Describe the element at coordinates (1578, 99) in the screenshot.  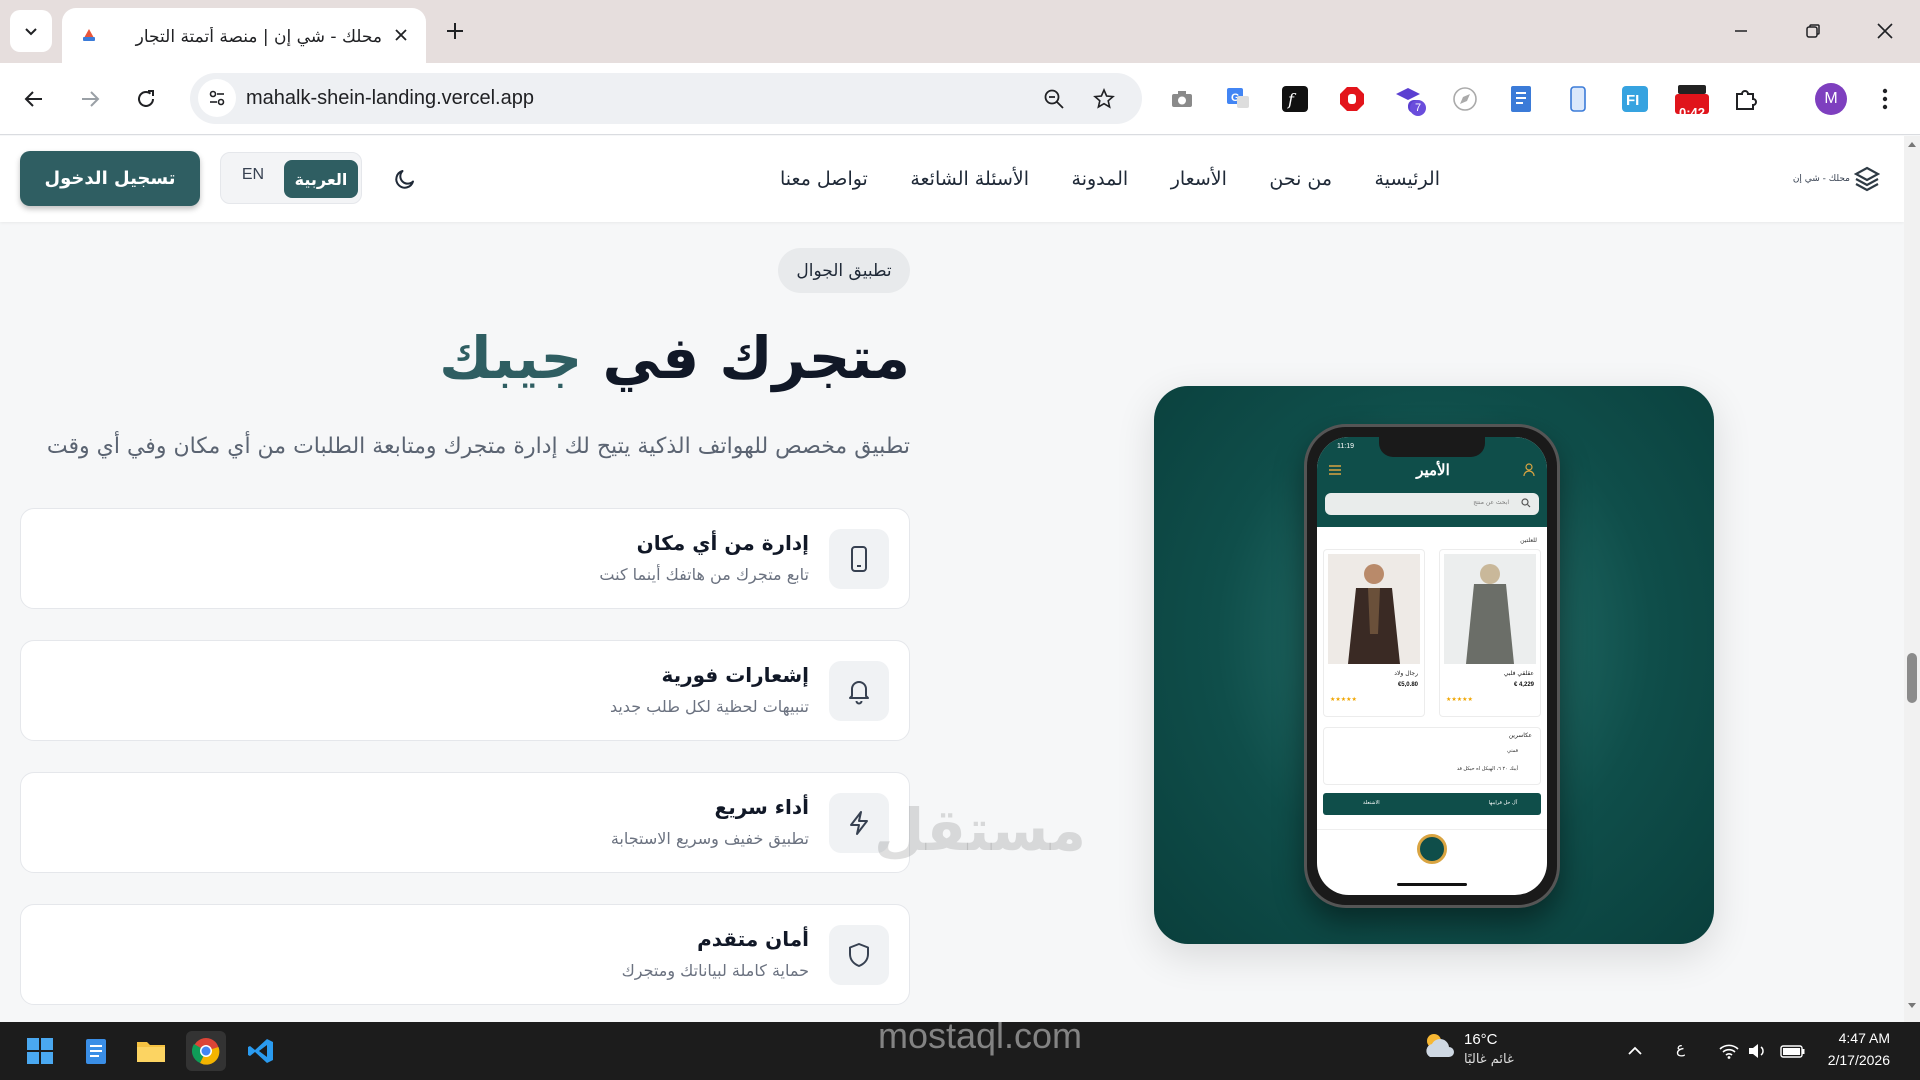
I see `phone-extension-icon` at that location.